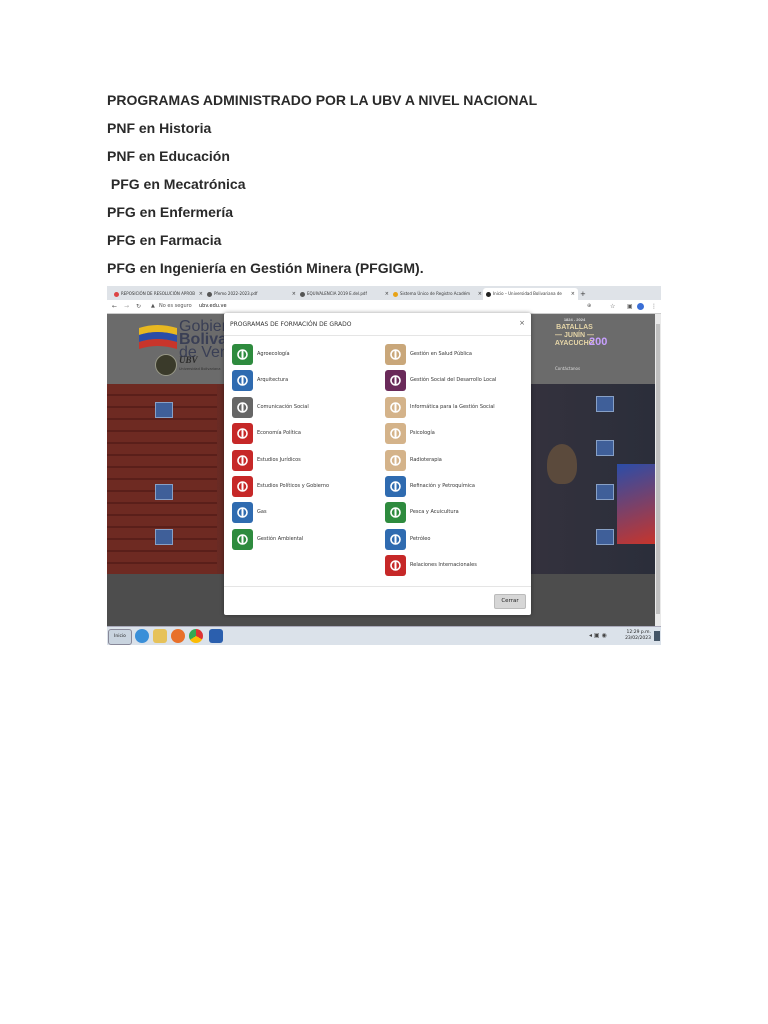  Describe the element at coordinates (242, 354) in the screenshot. I see `plant-icon` at that location.